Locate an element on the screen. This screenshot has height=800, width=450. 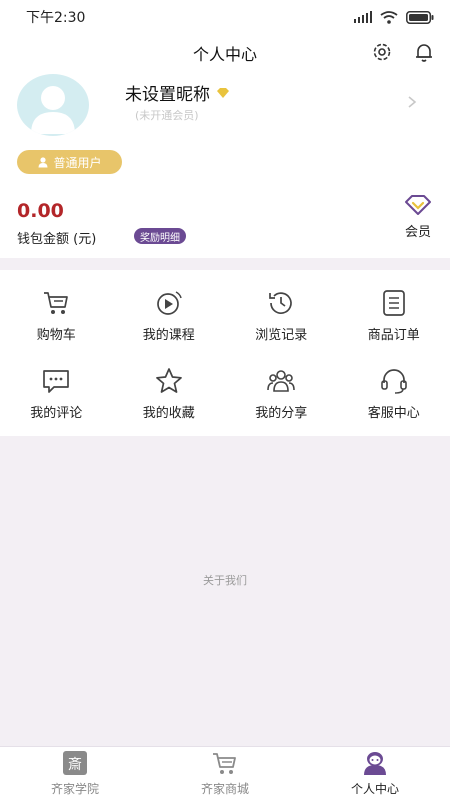
menu-item-support: 客服中心 is located at coordinates (394, 393).